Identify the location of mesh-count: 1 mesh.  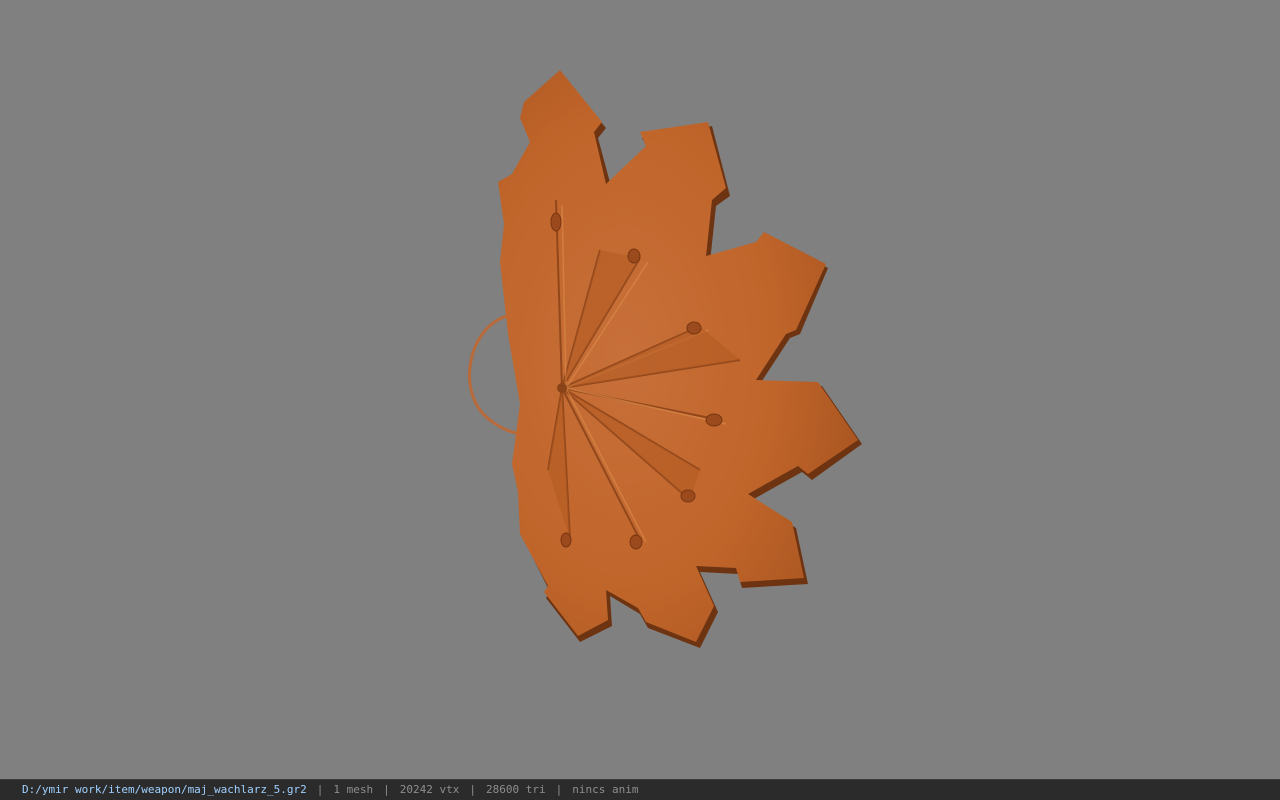
(353, 789).